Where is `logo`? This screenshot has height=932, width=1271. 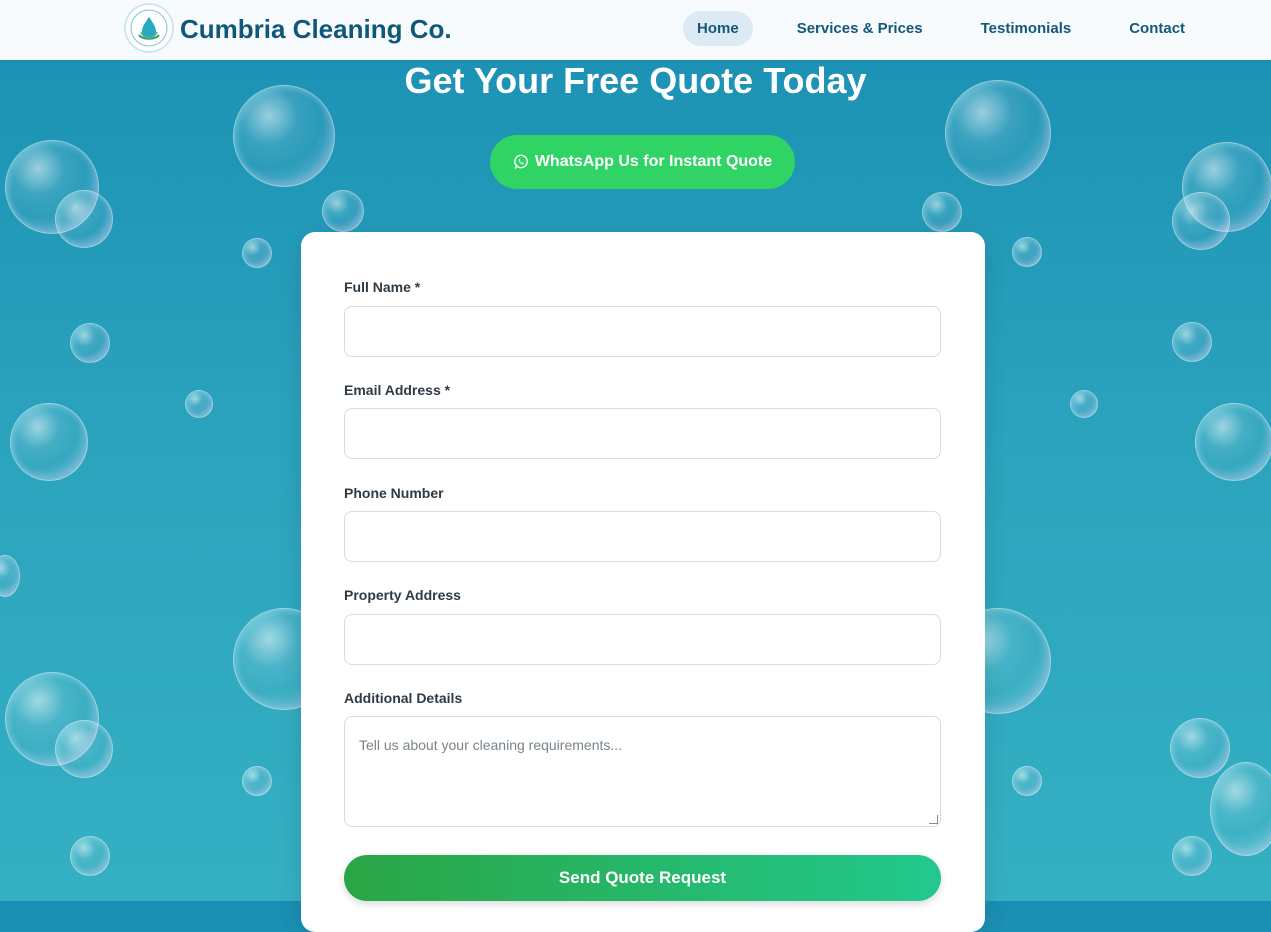 logo is located at coordinates (149, 28).